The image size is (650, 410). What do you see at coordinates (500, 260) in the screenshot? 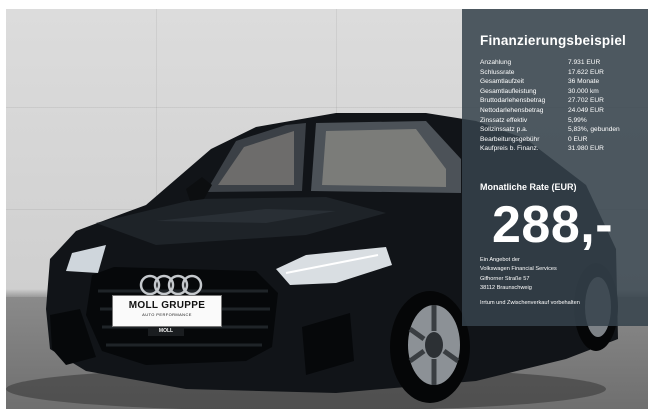
I see `offer-line: Ein Angebot der` at bounding box center [500, 260].